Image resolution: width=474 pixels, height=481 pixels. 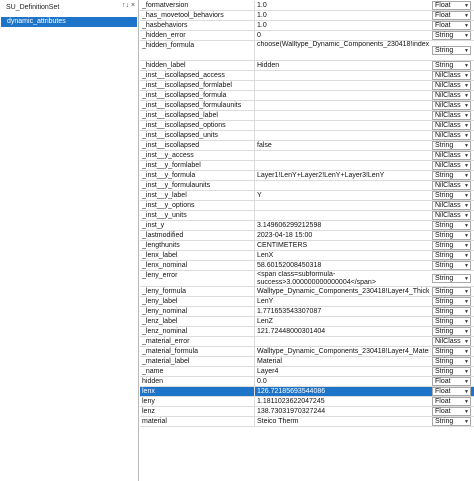 I want to click on table-row: _inst__iscollapsed_access NilClass ▼, so click(x=307, y=76).